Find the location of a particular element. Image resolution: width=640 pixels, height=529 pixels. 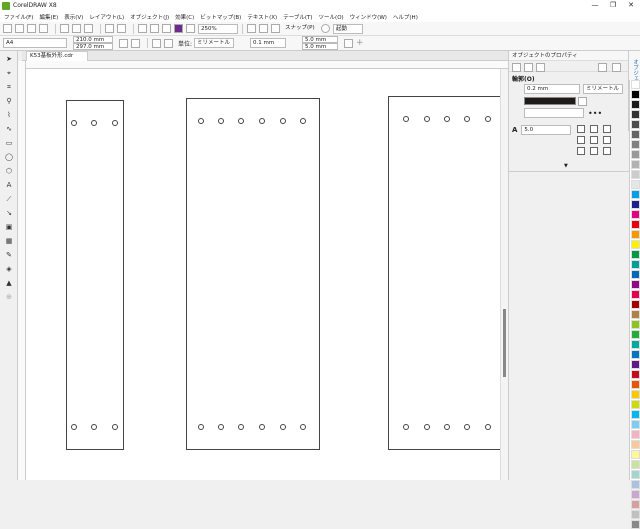

menu-text: テキスト(X) is located at coordinates (262, 17).